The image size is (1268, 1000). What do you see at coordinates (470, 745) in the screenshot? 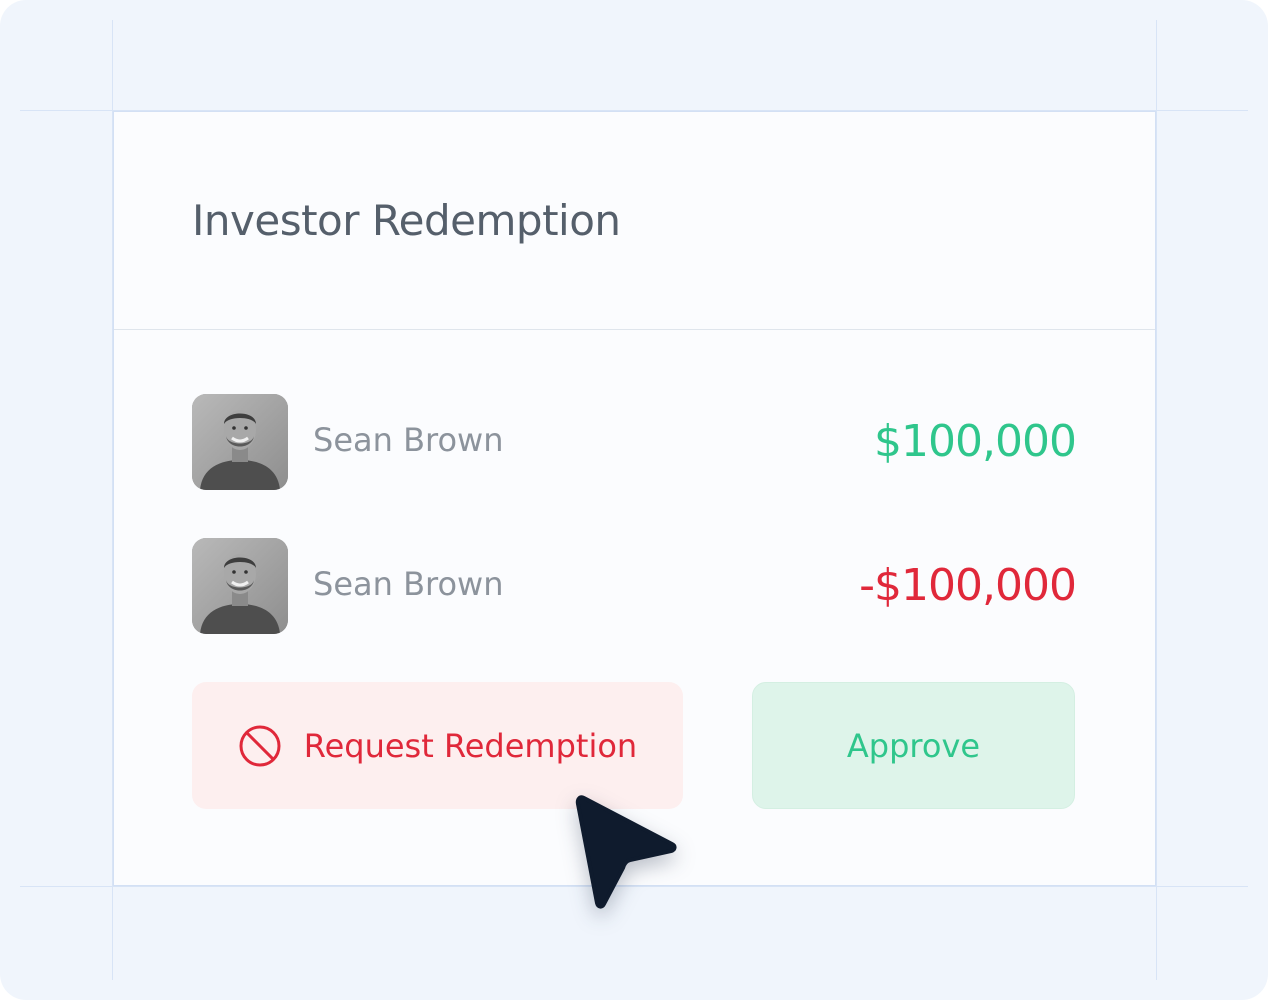
I see `request-redemption-label: Request Redemption` at bounding box center [470, 745].